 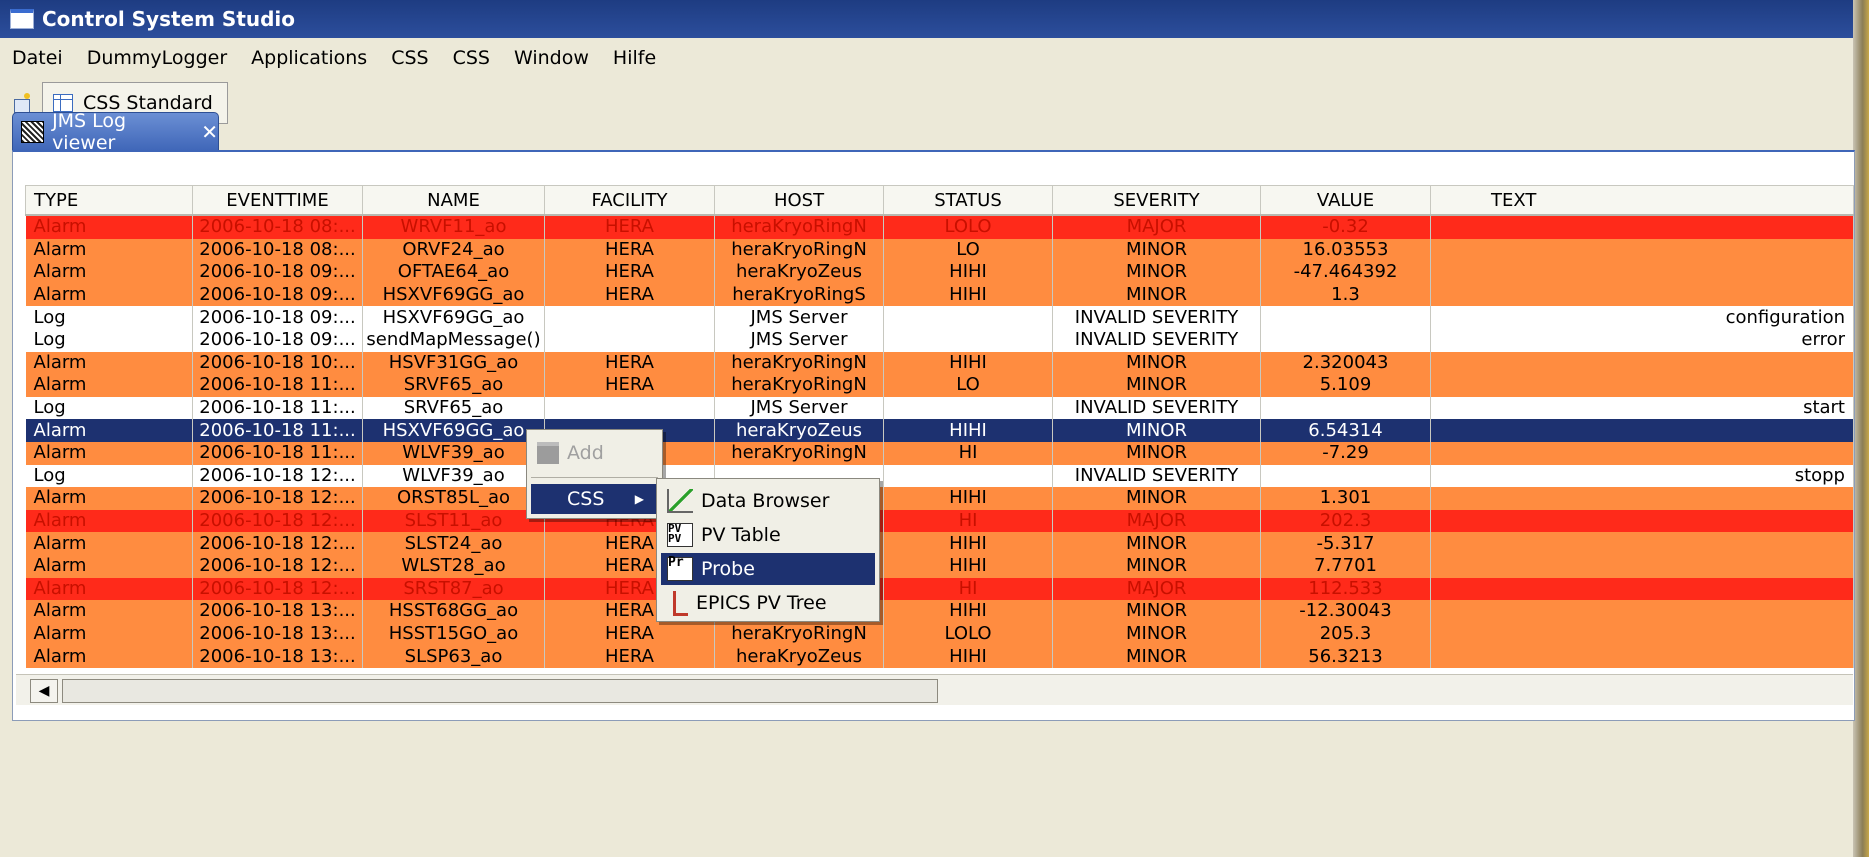 What do you see at coordinates (594, 499) in the screenshot?
I see `menu-item-css: CSS ▶` at bounding box center [594, 499].